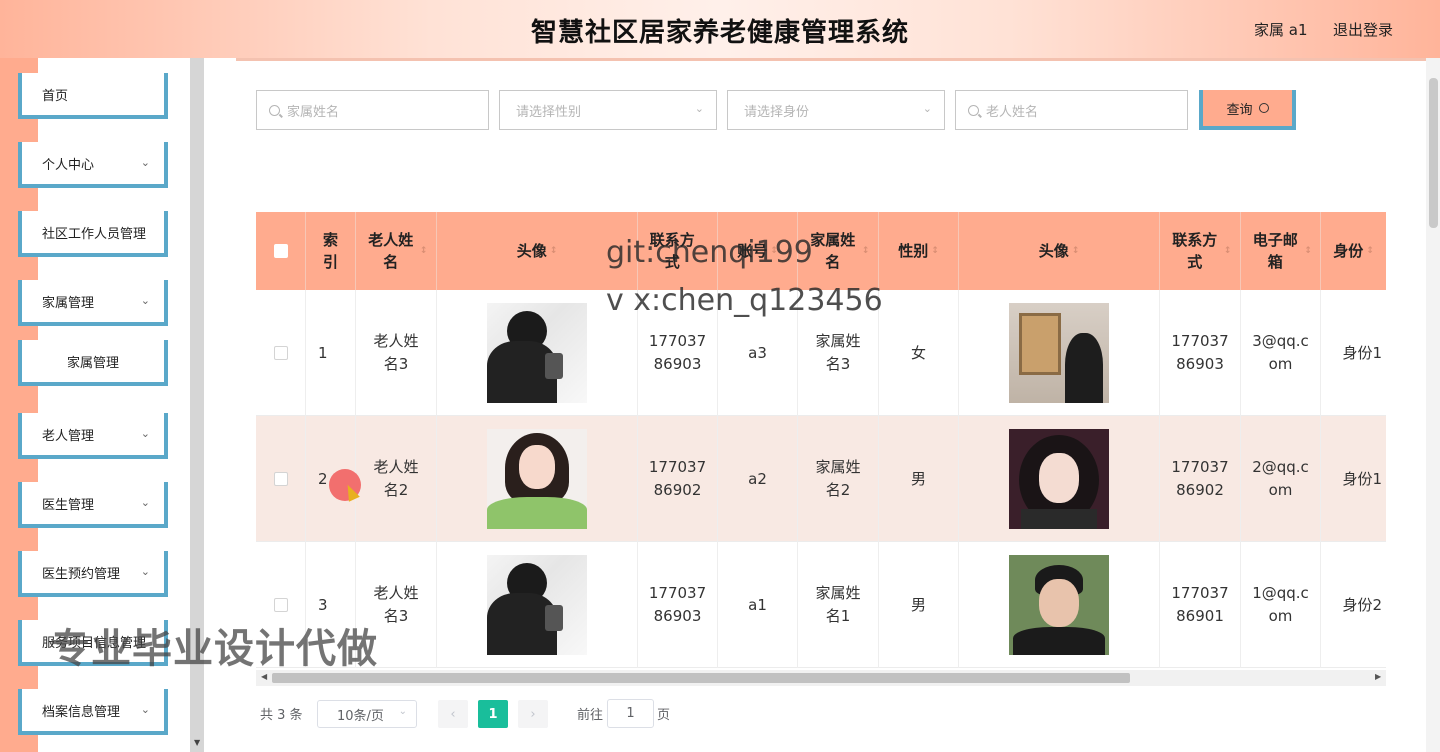 The image size is (1440, 752). I want to click on family-phone-text: 17703786901, so click(1200, 604).